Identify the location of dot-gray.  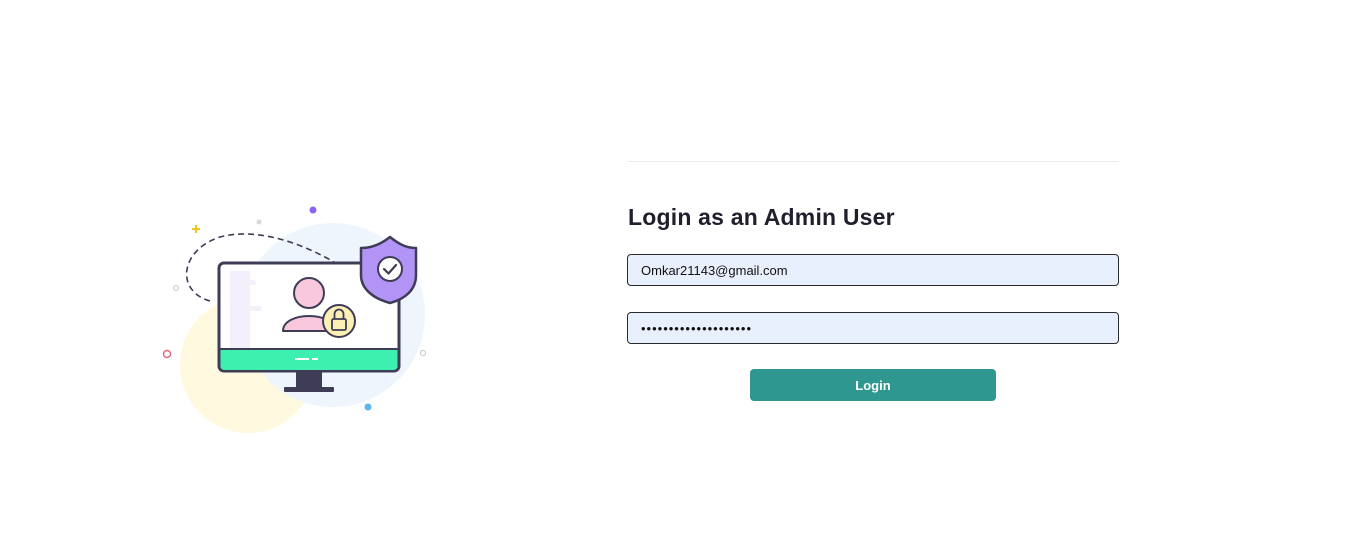
(259, 222).